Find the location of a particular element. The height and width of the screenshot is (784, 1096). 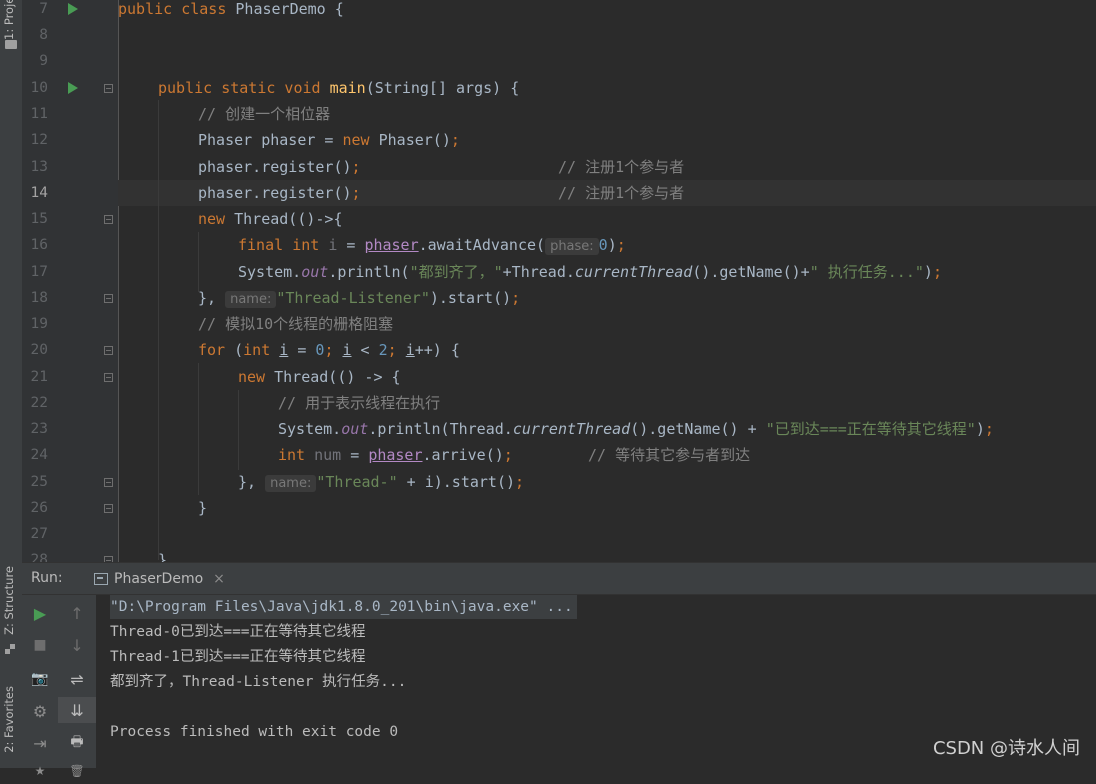

token: .awaitAdvance( is located at coordinates (482, 245).